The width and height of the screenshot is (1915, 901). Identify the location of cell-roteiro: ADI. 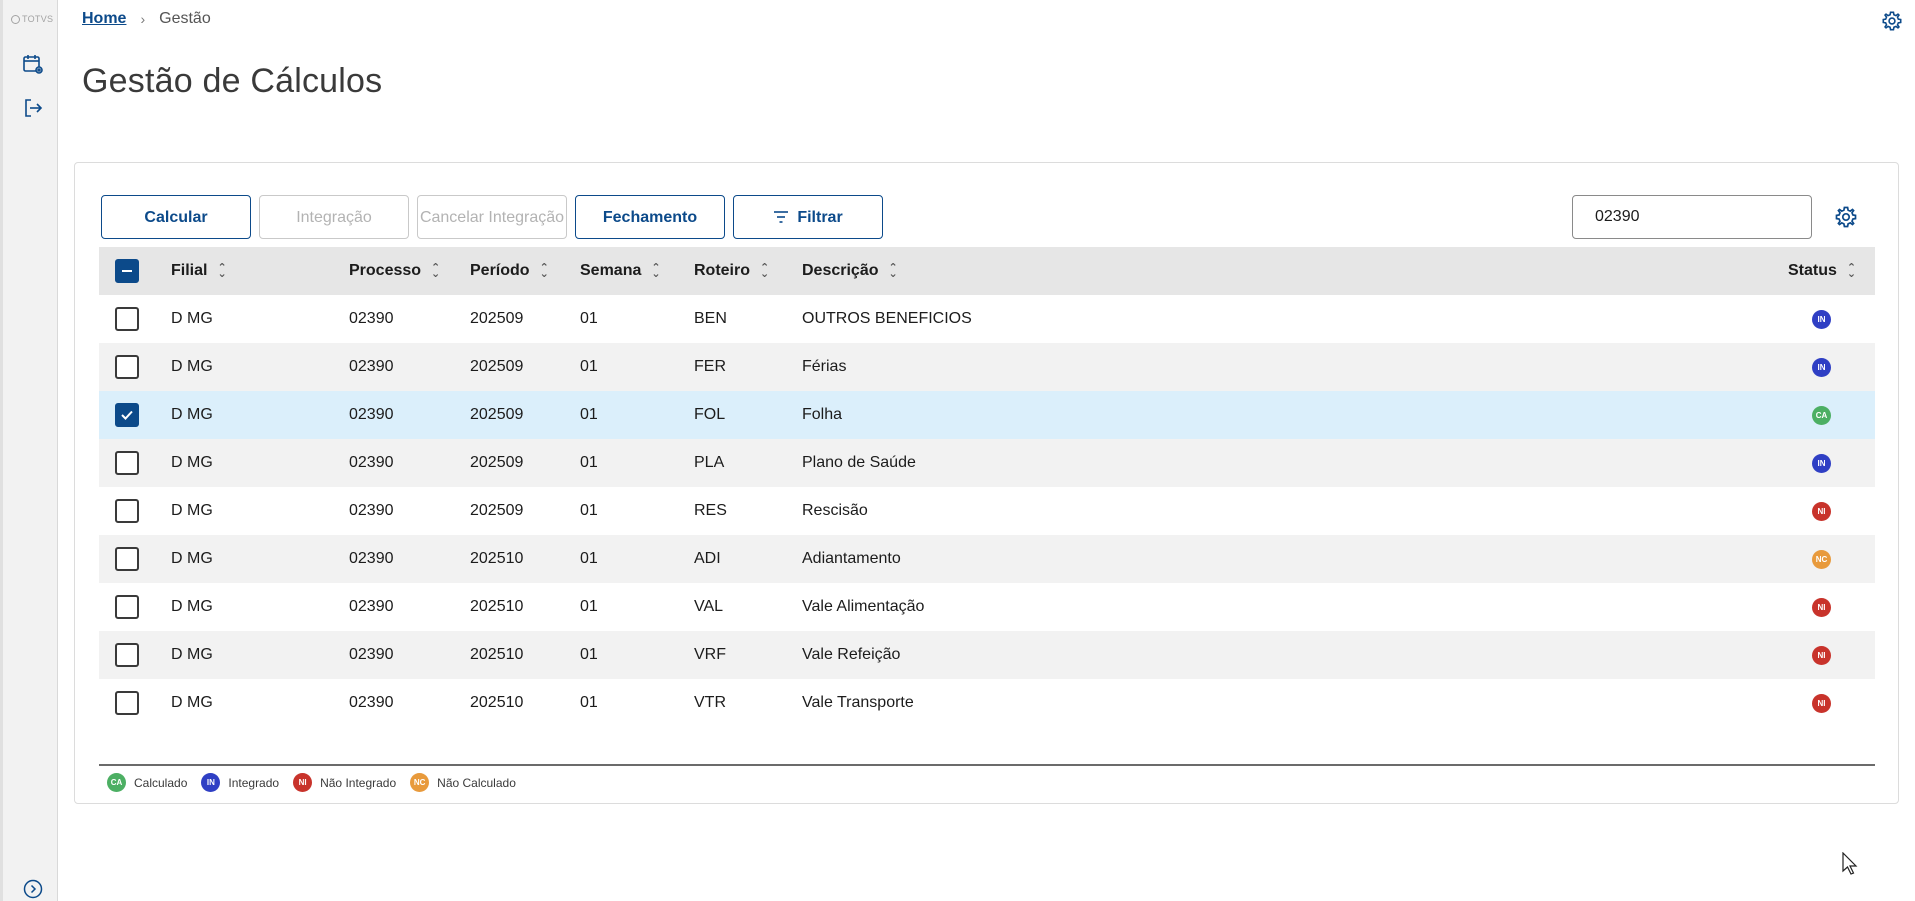
(707, 558).